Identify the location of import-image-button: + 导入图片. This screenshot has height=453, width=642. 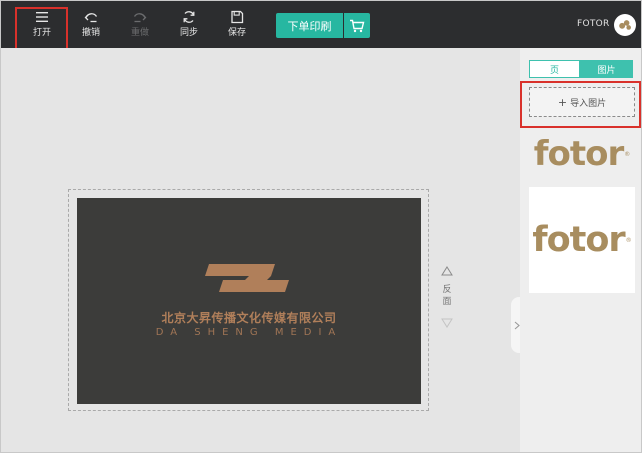
(582, 102).